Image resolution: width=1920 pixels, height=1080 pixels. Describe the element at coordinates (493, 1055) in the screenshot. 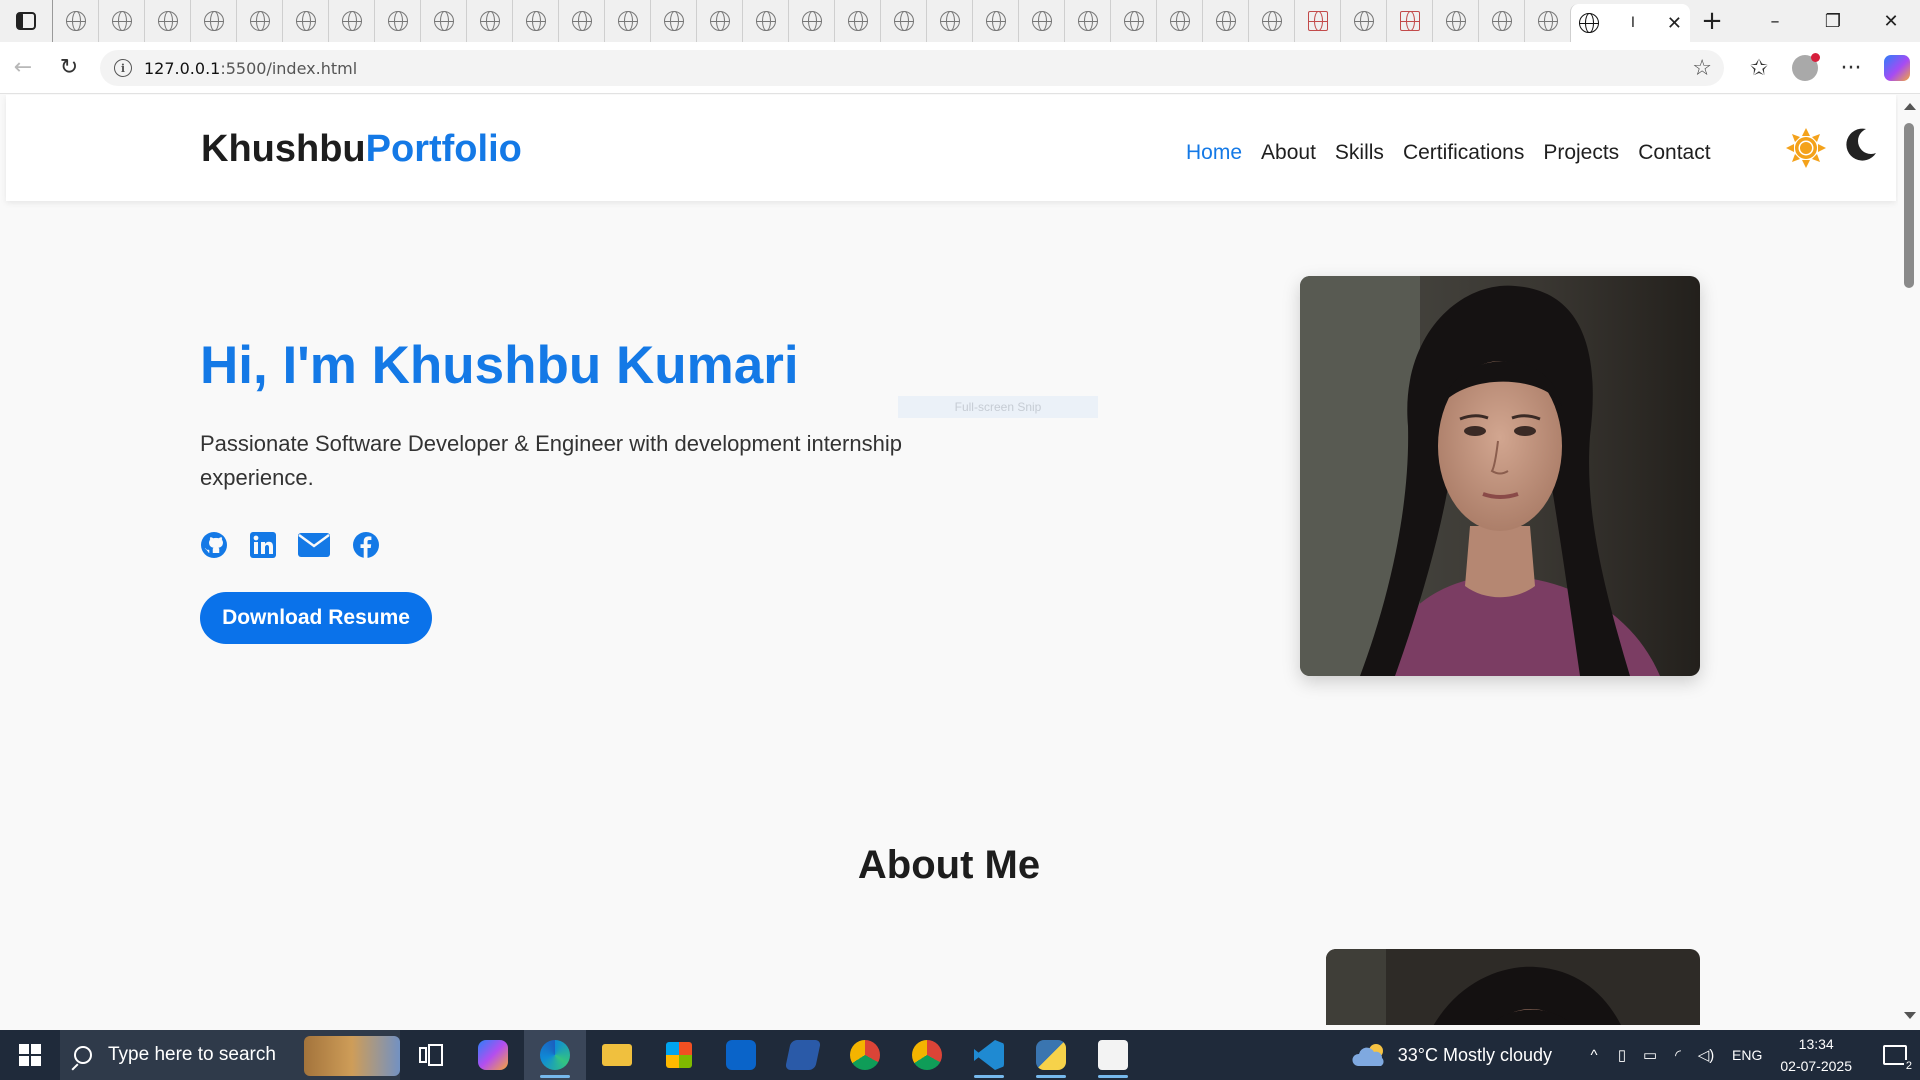

I see `copilot-taskbar-button` at that location.